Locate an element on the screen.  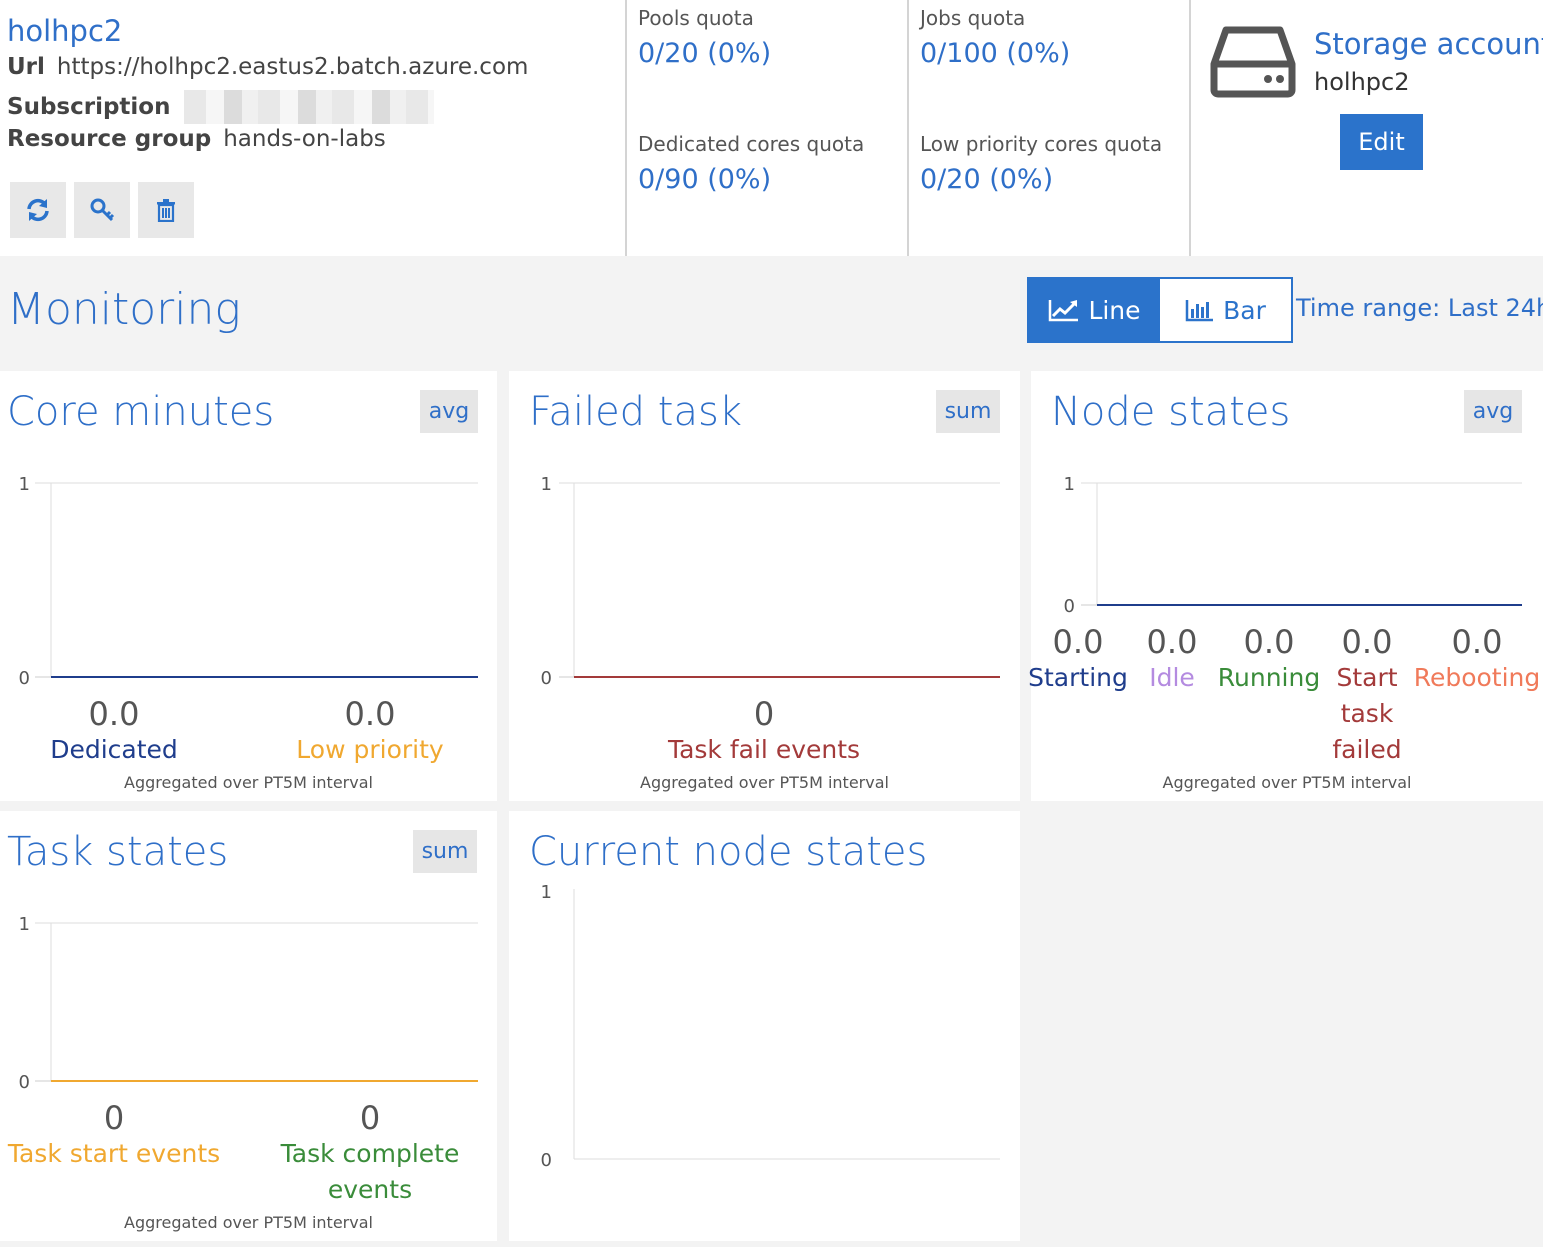
dedicated-cores-quota-value: 0/90 (0%) is located at coordinates (704, 179).